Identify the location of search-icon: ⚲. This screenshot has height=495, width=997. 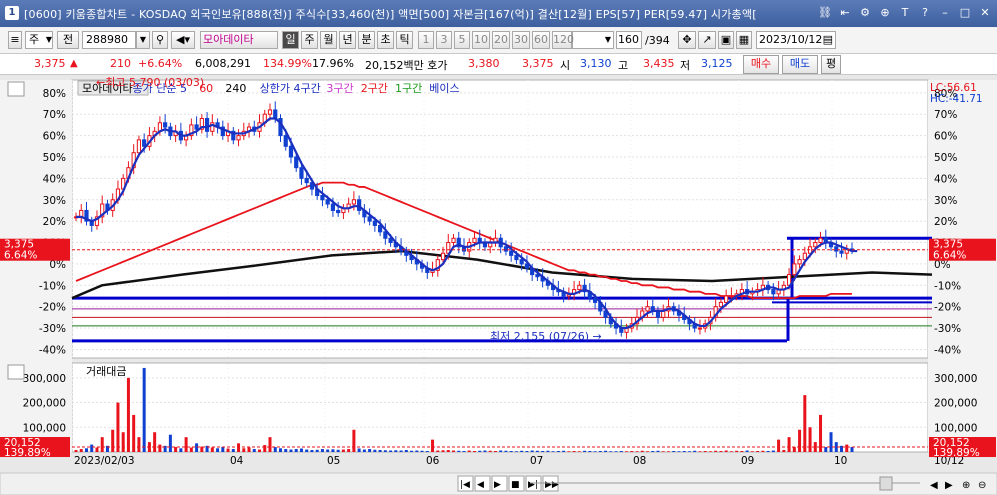
(160, 40).